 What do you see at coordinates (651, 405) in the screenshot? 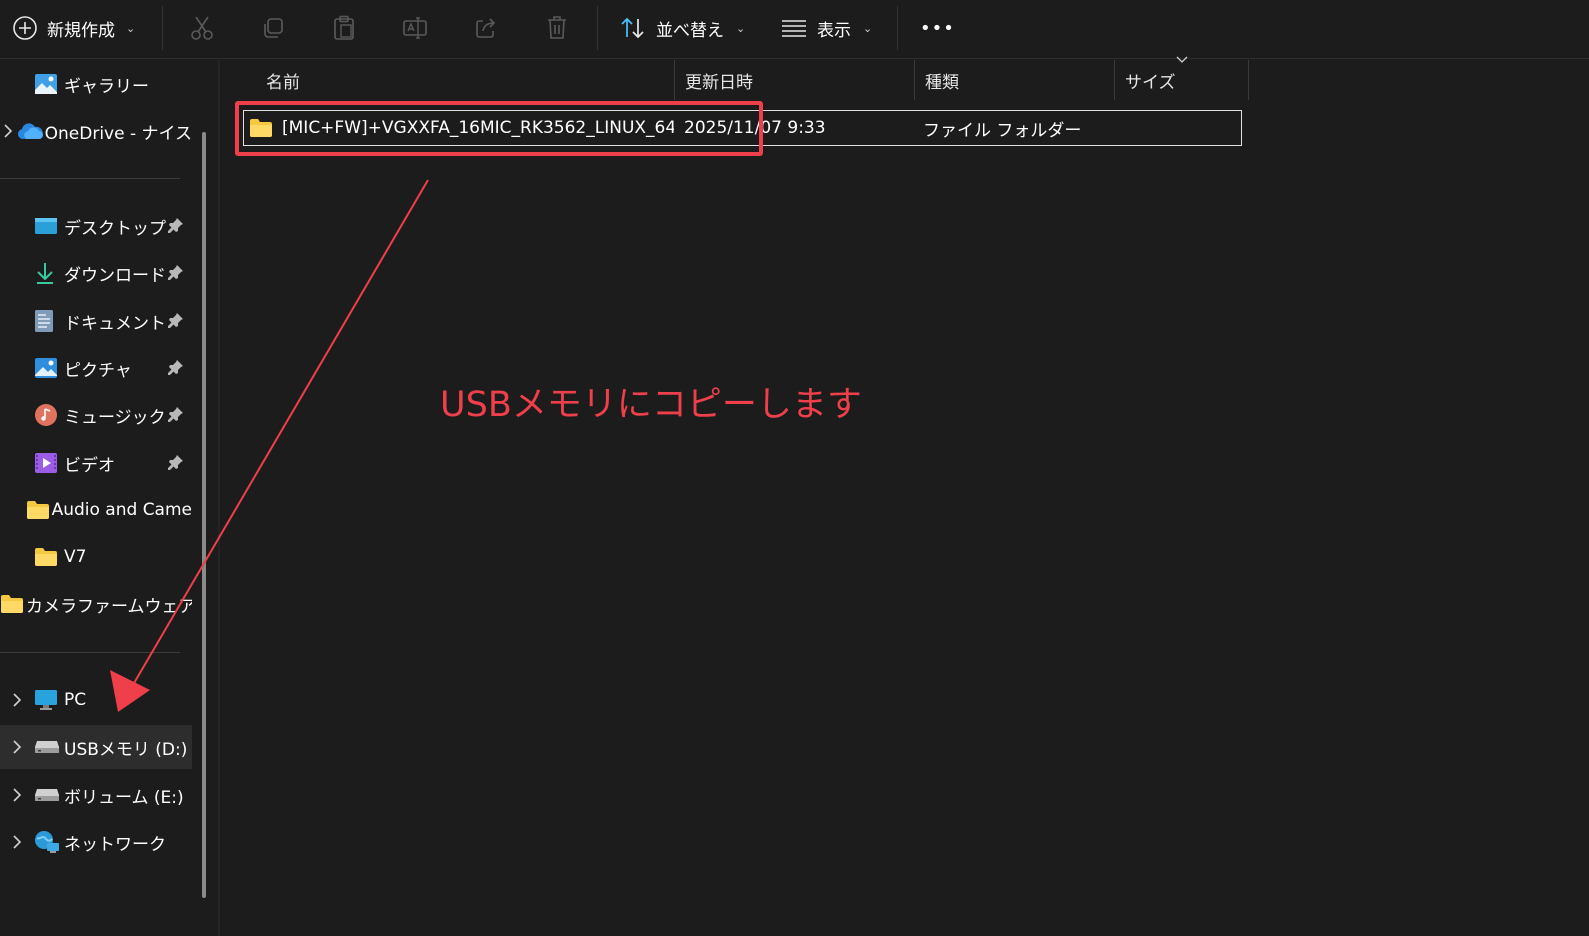
I see `annotation-text: USBメモリにコピーします` at bounding box center [651, 405].